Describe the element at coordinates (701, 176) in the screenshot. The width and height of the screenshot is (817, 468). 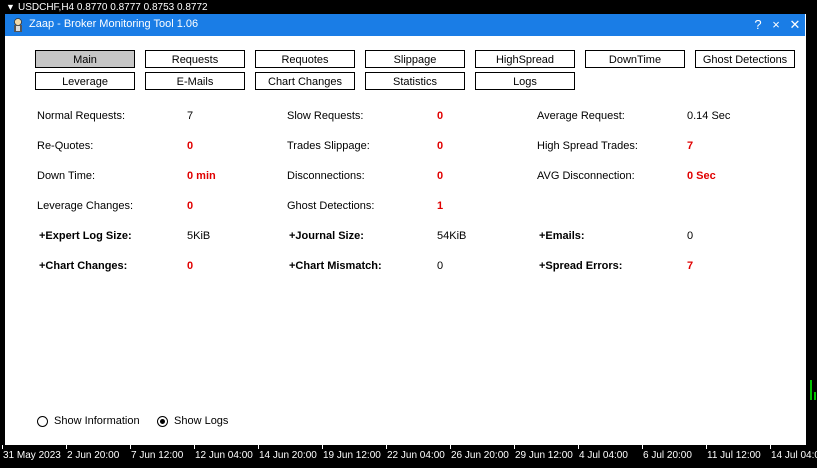
I see `avg-disconnection-value: 0 Sec` at that location.